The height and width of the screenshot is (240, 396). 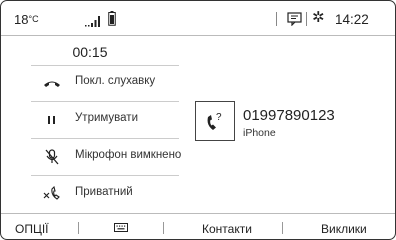 I want to click on private-label: Приватний, so click(x=104, y=192).